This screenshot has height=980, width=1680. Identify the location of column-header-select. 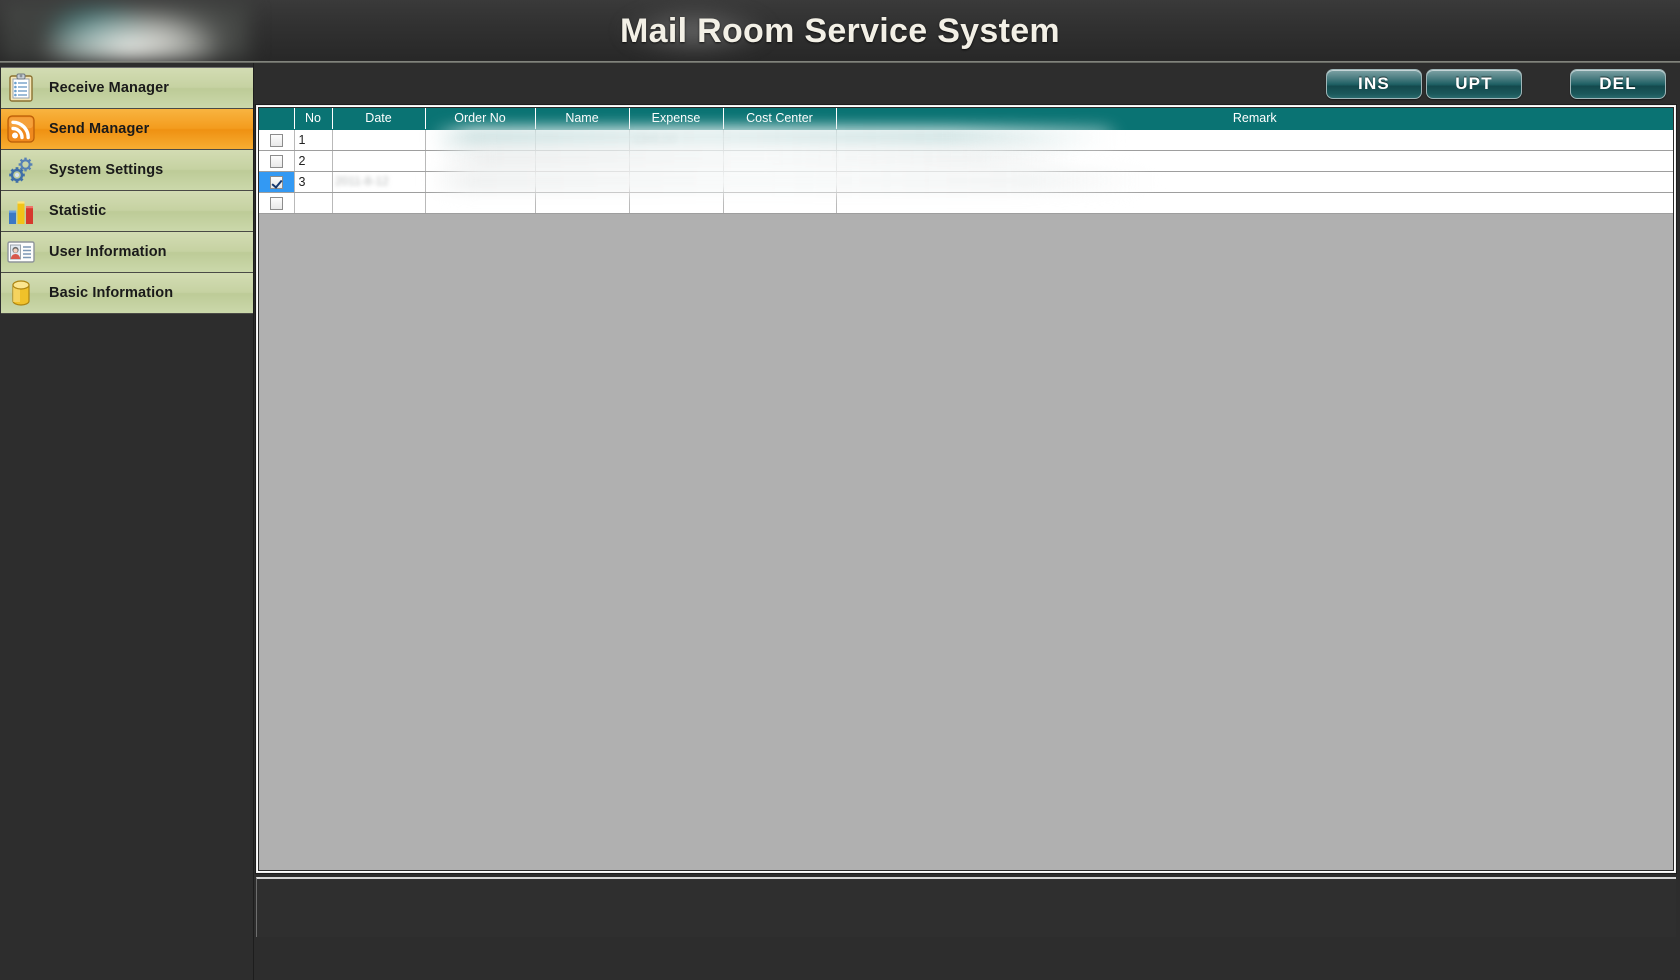
(277, 119).